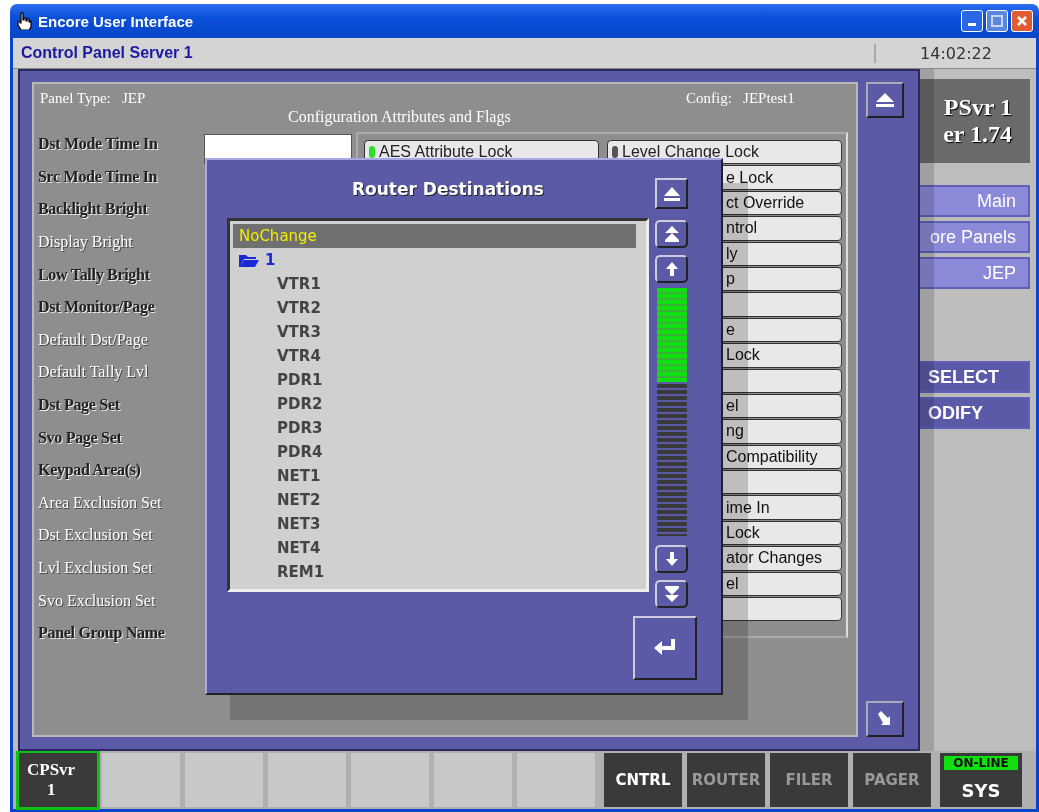 Image resolution: width=1039 pixels, height=812 pixels. Describe the element at coordinates (98, 176) in the screenshot. I see `field-label: Src Mode Time In` at that location.